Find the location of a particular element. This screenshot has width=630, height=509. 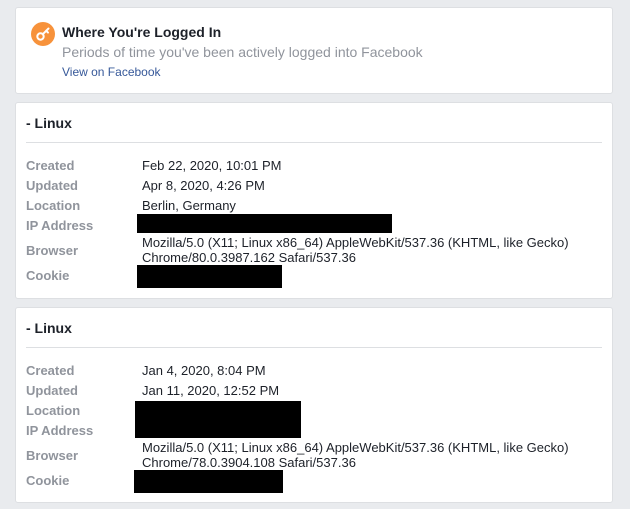

view-on-facebook-link: View on Facebook is located at coordinates (111, 72).